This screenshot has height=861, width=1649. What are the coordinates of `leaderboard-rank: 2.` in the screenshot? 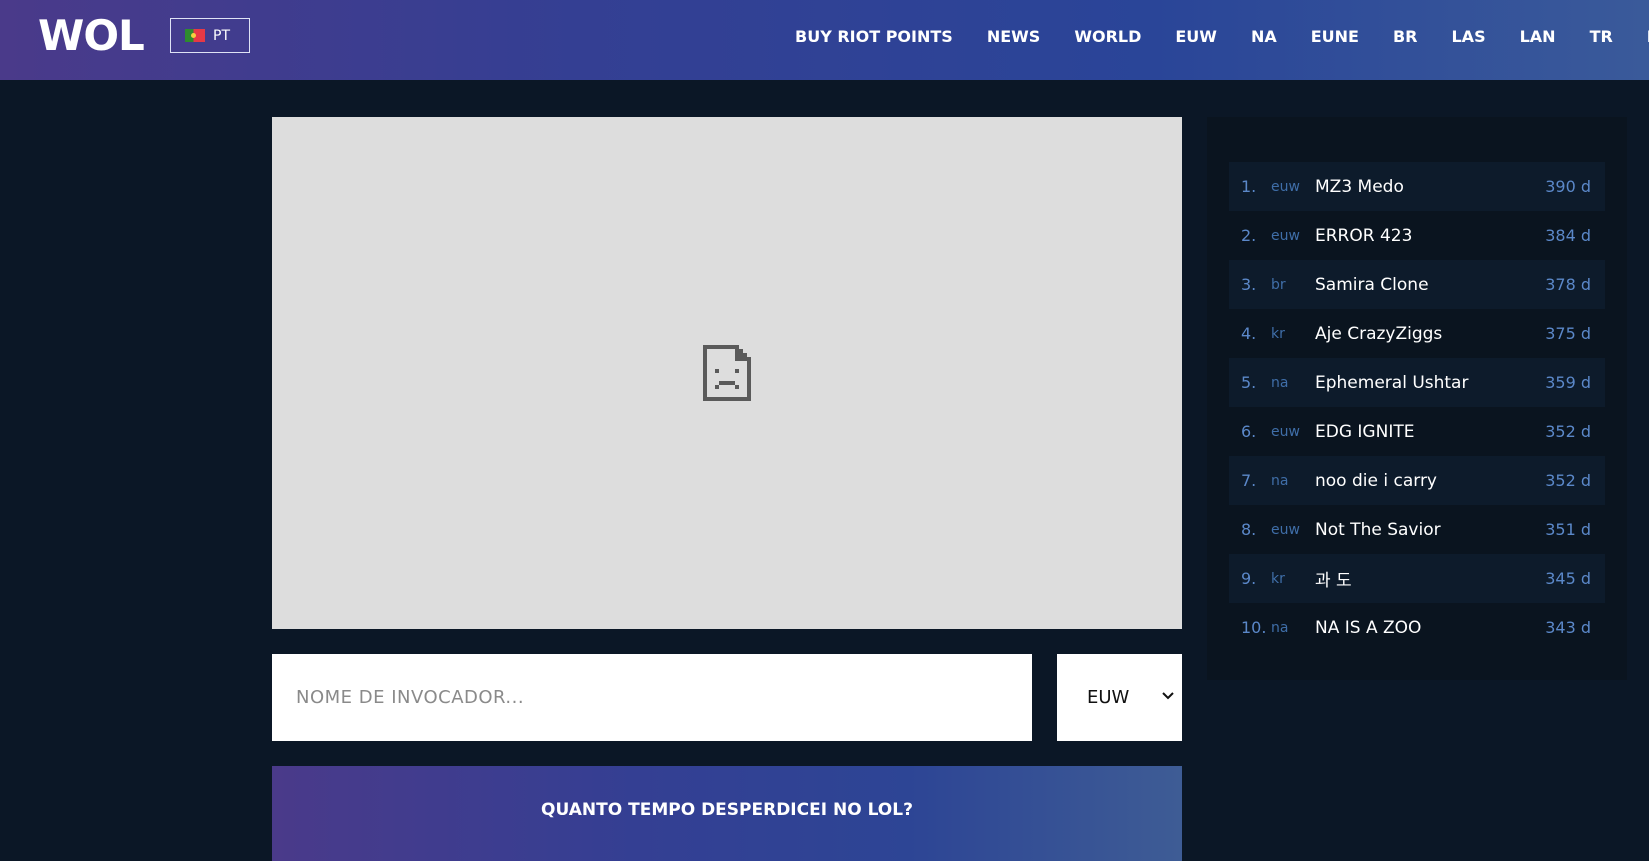 It's located at (1249, 235).